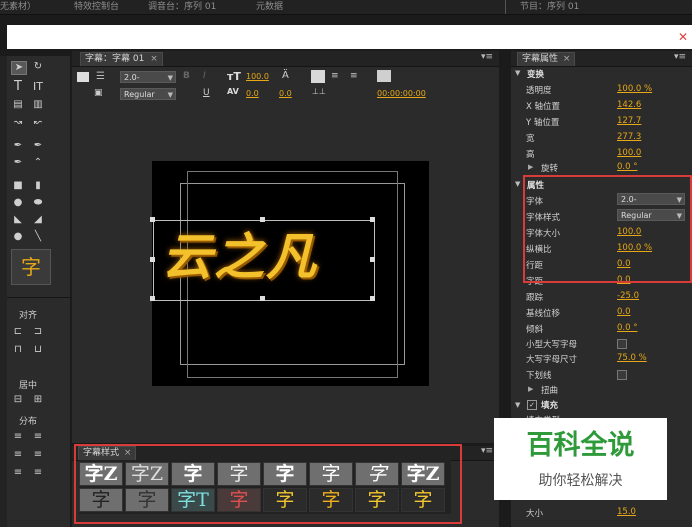 The width and height of the screenshot is (692, 527). Describe the element at coordinates (624, 312) in the screenshot. I see `baseline-shift-value: 0.0` at that location.